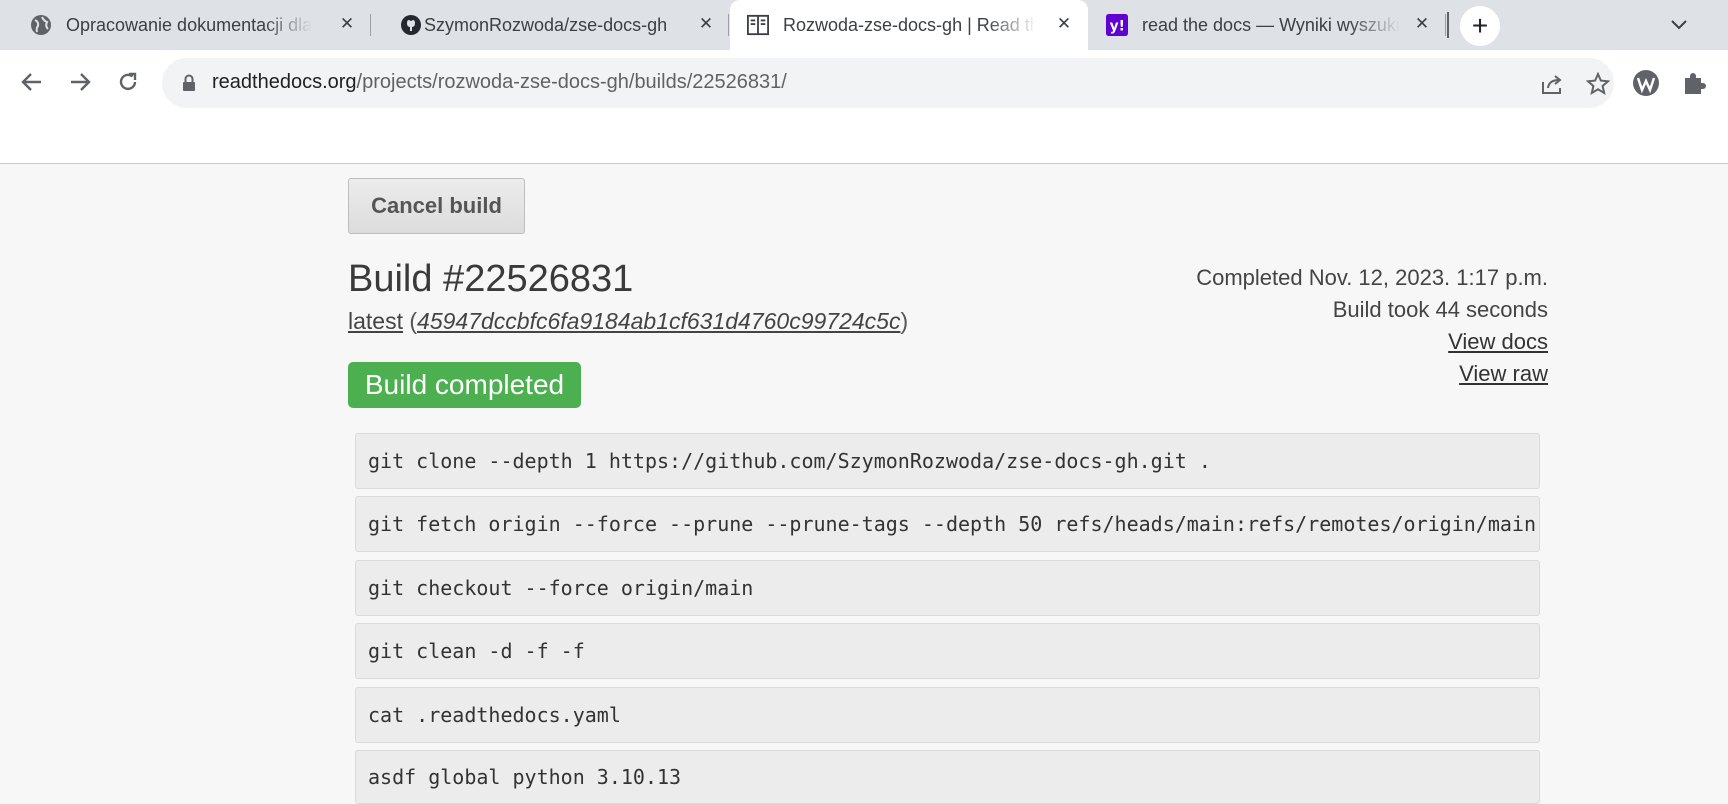 This screenshot has height=804, width=1728. What do you see at coordinates (1646, 83) in the screenshot?
I see `wordpress-extension-icon` at bounding box center [1646, 83].